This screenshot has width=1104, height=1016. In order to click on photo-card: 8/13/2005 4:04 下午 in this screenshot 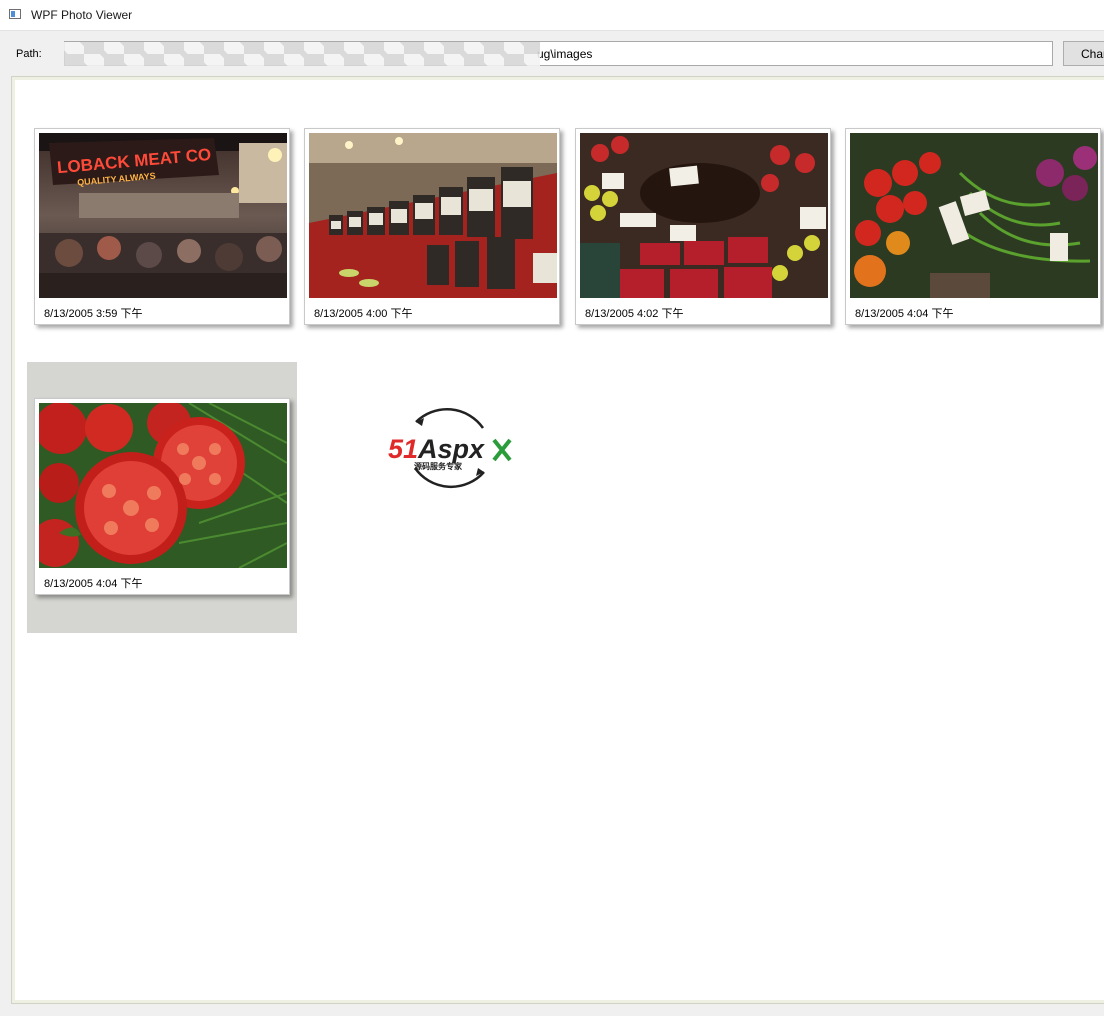, I will do `click(973, 226)`.